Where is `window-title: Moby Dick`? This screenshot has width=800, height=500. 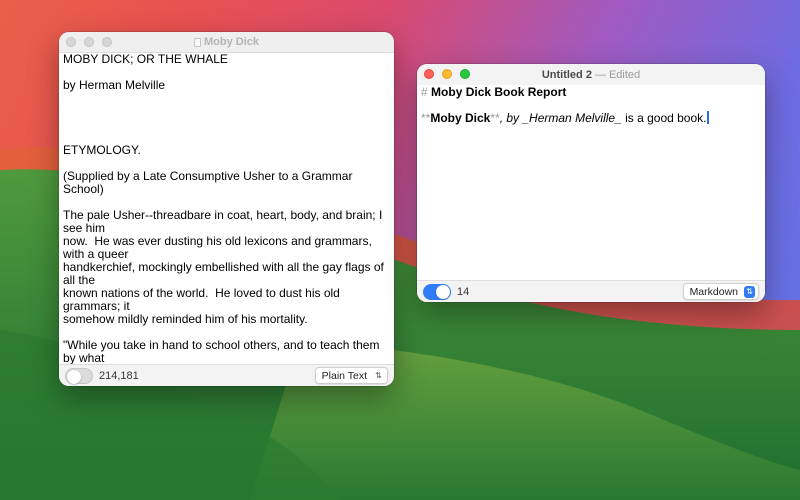
window-title: Moby Dick is located at coordinates (226, 42).